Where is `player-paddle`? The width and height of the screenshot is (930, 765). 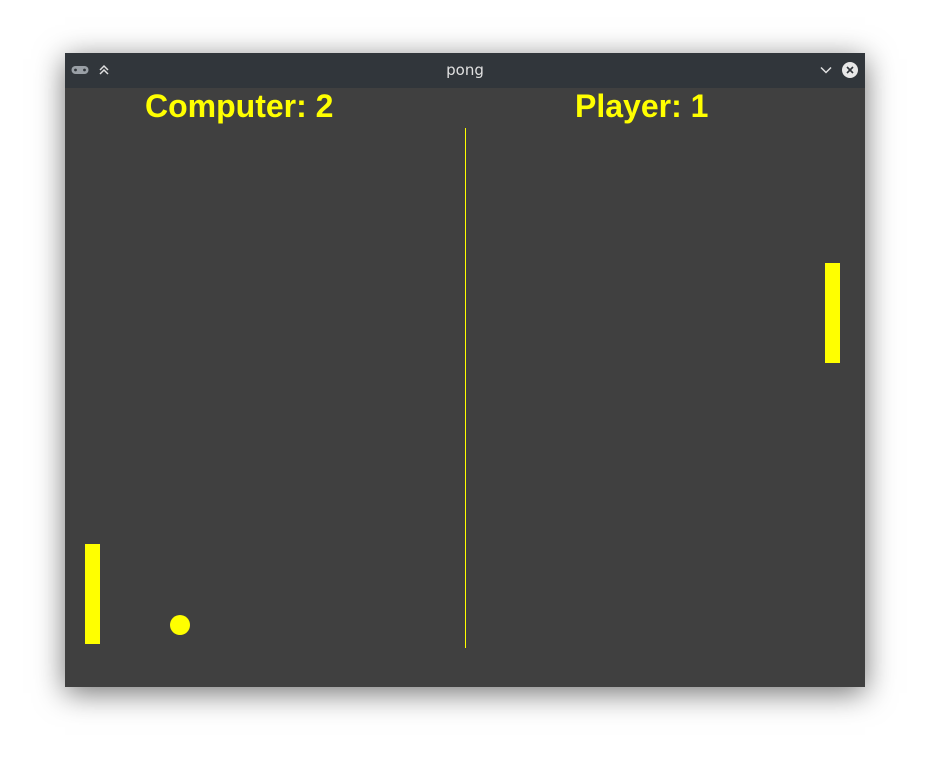 player-paddle is located at coordinates (832, 313).